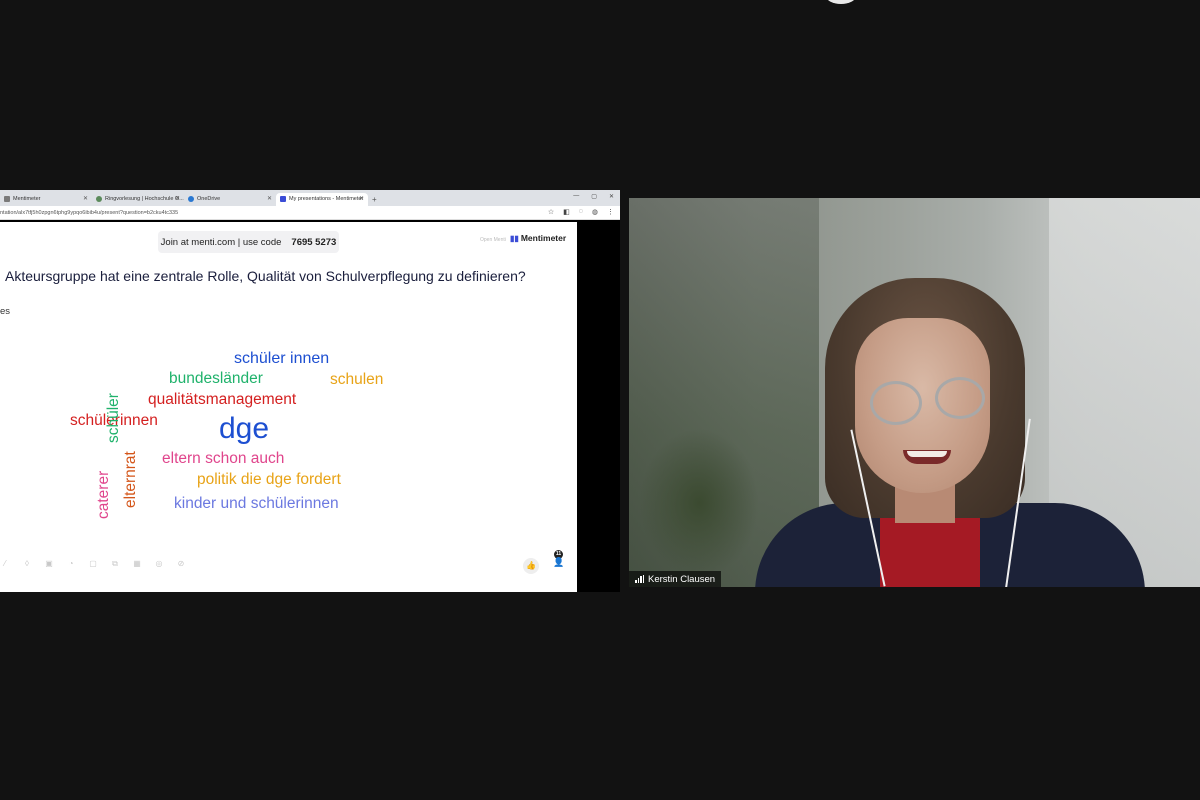 This screenshot has height=800, width=1200. Describe the element at coordinates (326, 199) in the screenshot. I see `tab-label: My presentations - Mentimeter` at that location.